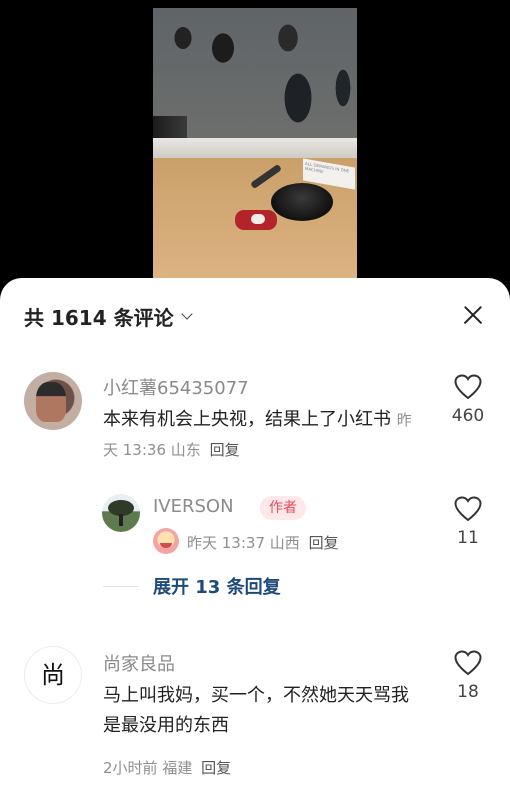  I want to click on comment-text-content: 本来有机会上央视，结果上了小红书, so click(247, 419).